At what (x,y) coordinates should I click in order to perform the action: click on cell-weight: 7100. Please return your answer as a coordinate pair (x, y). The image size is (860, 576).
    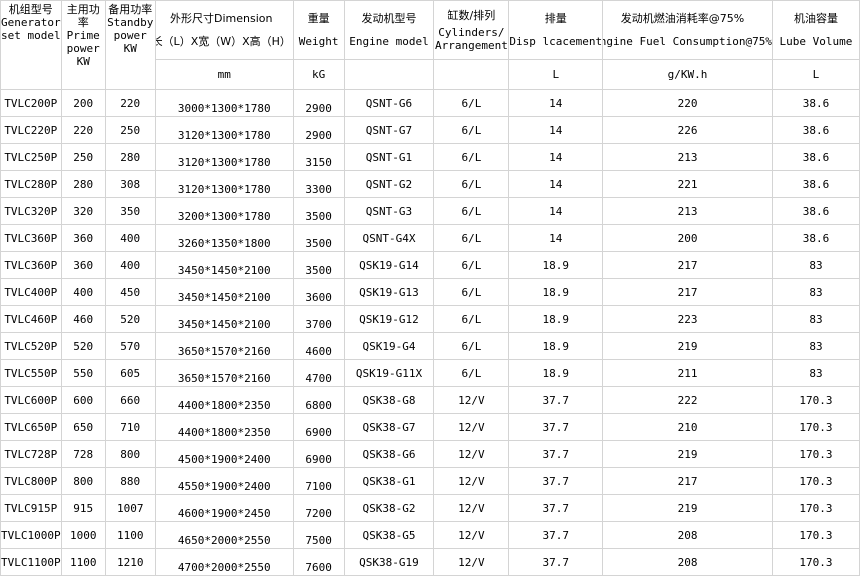
    Looking at the image, I should click on (318, 481).